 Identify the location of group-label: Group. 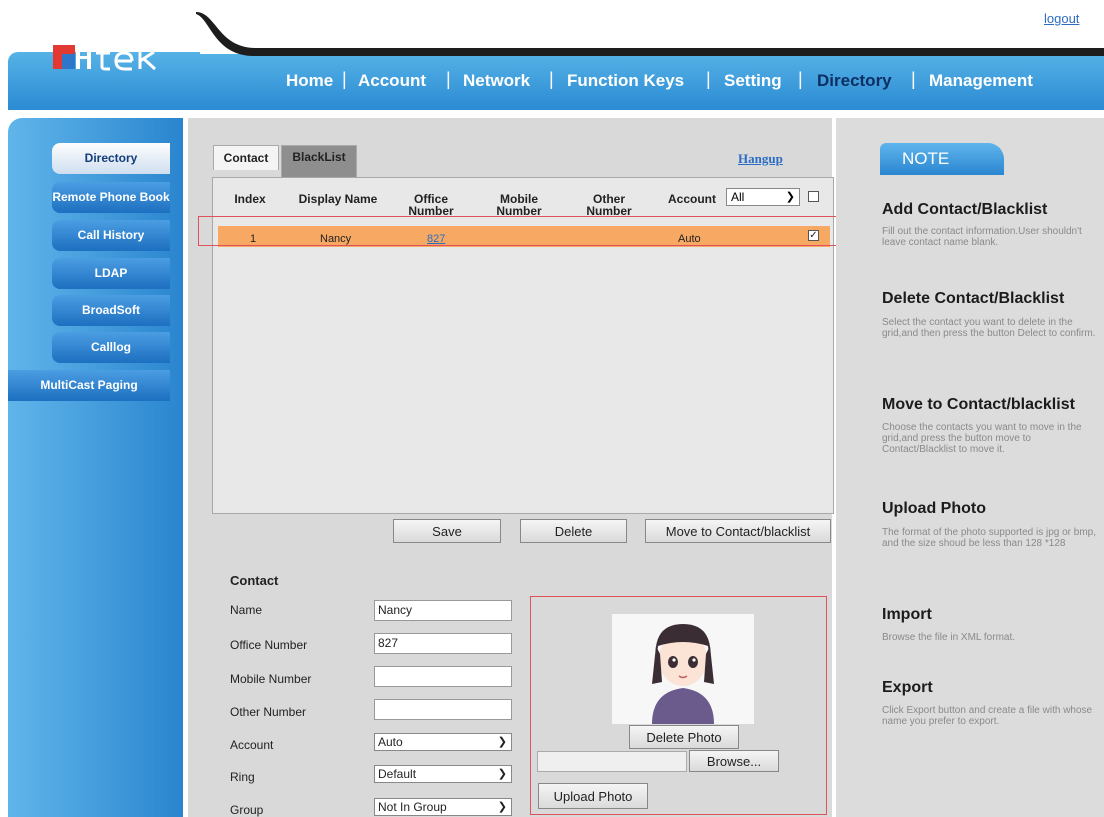
(247, 810).